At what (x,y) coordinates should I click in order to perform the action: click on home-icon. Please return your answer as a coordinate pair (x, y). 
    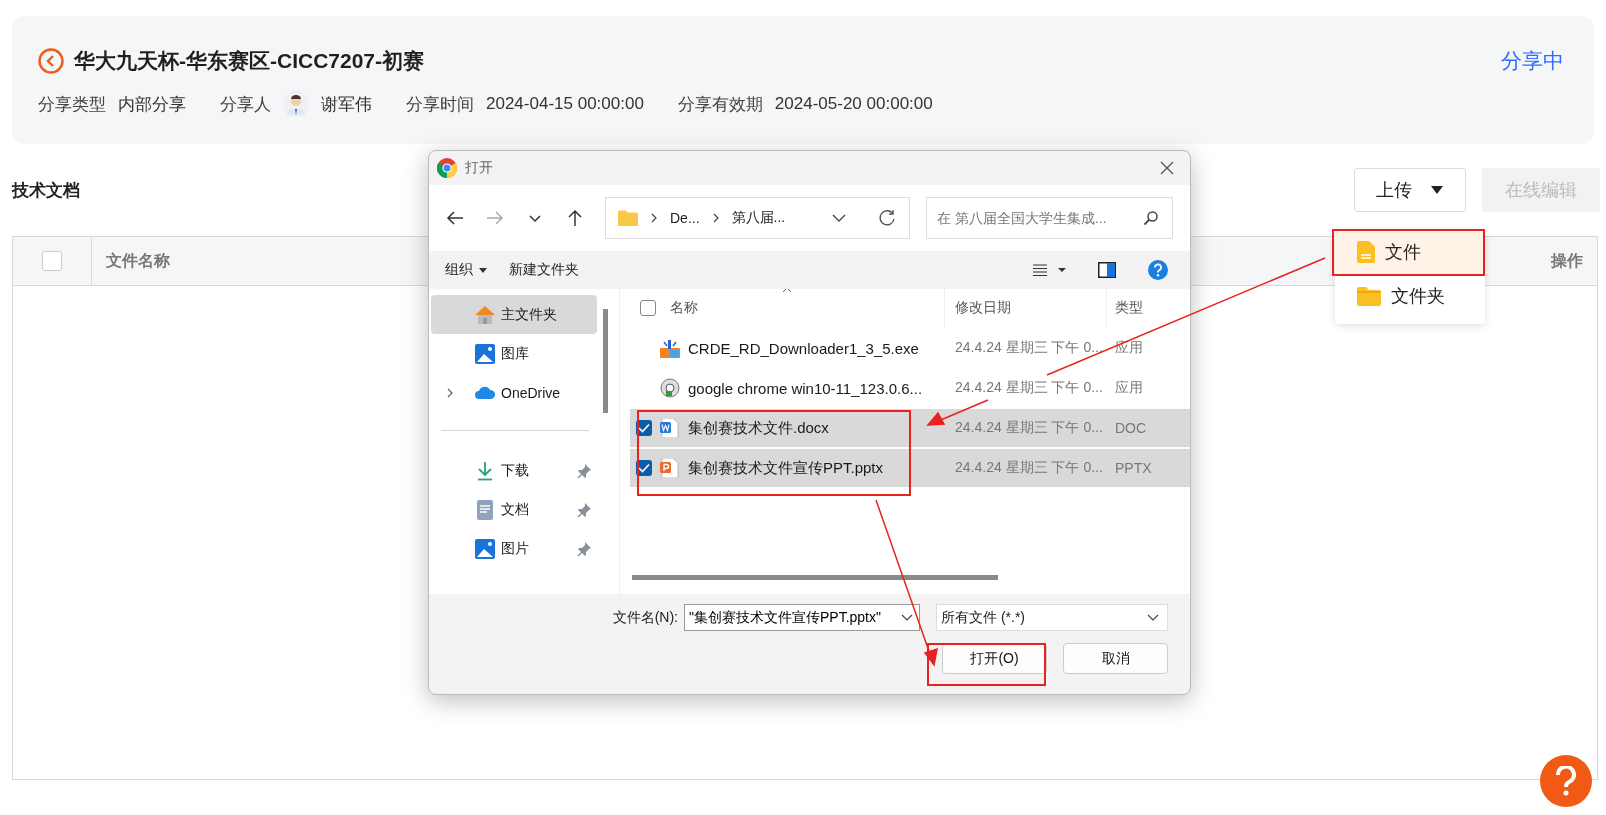
    Looking at the image, I should click on (485, 314).